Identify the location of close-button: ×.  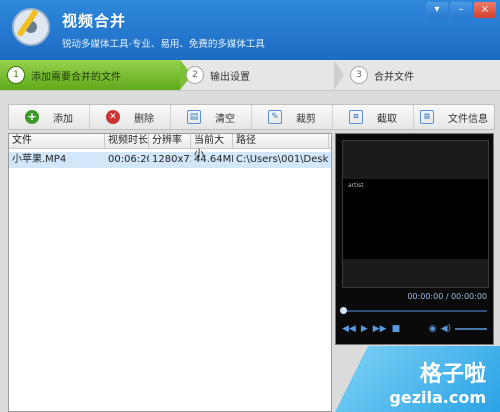
(485, 10).